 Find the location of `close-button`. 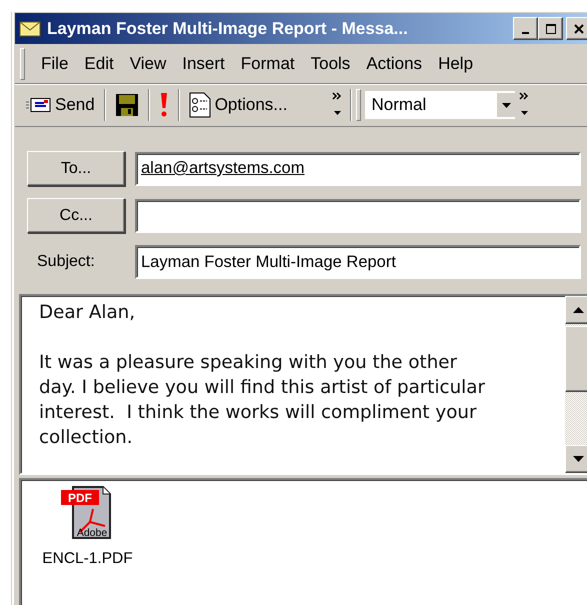

close-button is located at coordinates (576, 28).